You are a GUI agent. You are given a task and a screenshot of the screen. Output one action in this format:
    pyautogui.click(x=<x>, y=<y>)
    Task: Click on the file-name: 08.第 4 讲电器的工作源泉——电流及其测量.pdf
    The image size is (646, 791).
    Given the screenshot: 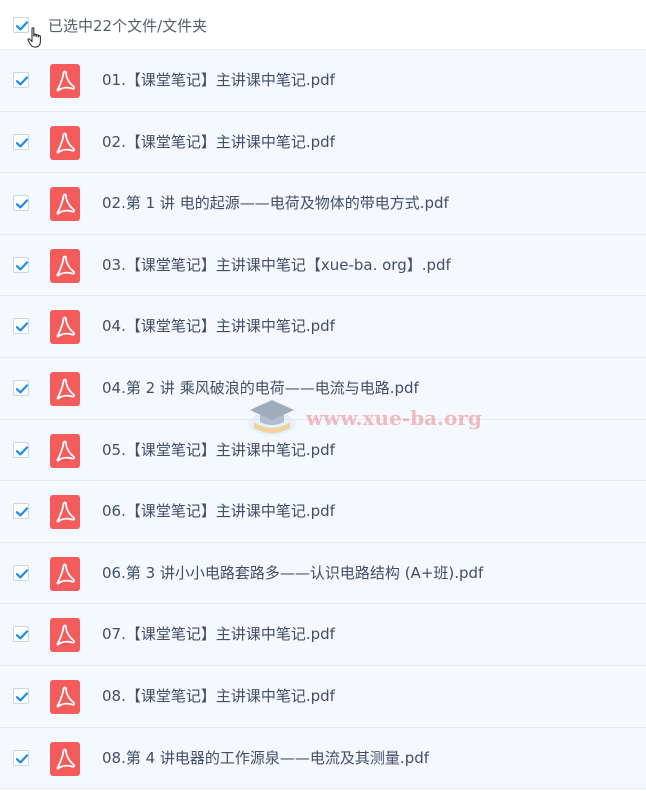 What is the action you would take?
    pyautogui.click(x=265, y=758)
    